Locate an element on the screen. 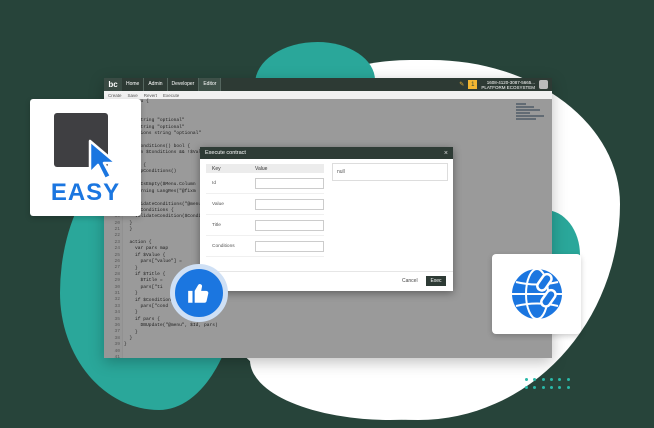  params-table: Key Value Id Value Title Conditions is located at coordinates (265, 210).